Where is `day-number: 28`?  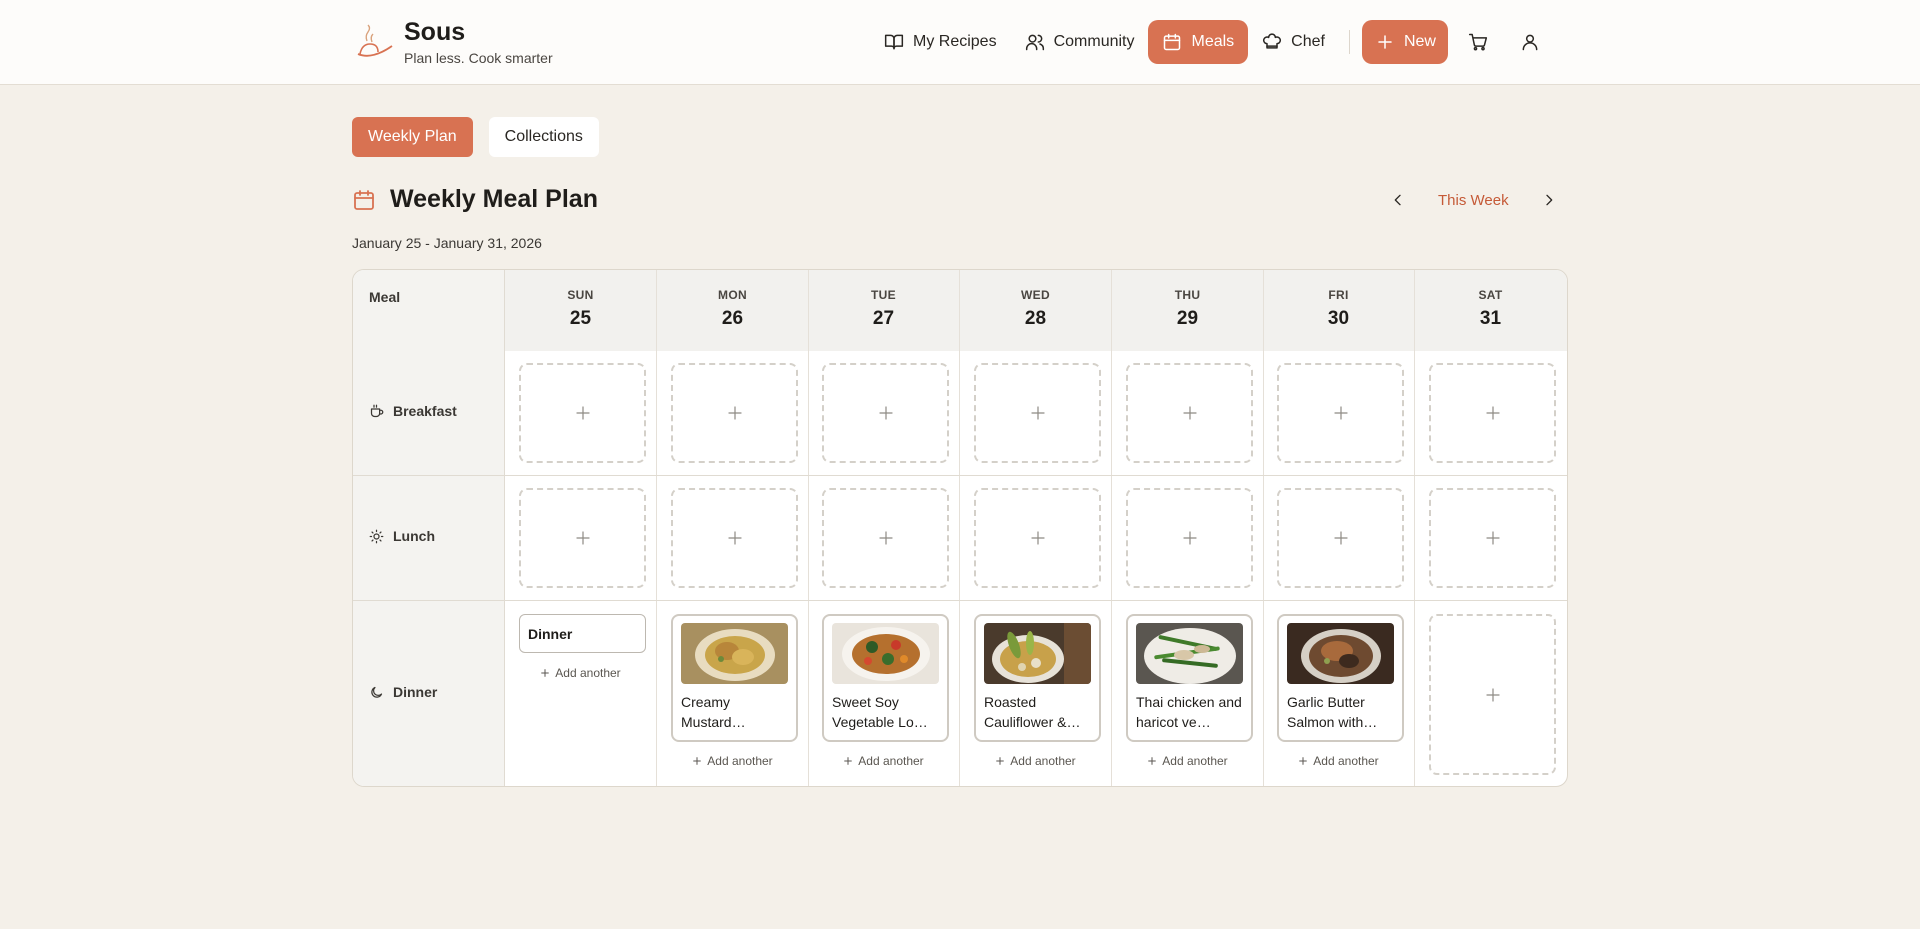
day-number: 28 is located at coordinates (1035, 318).